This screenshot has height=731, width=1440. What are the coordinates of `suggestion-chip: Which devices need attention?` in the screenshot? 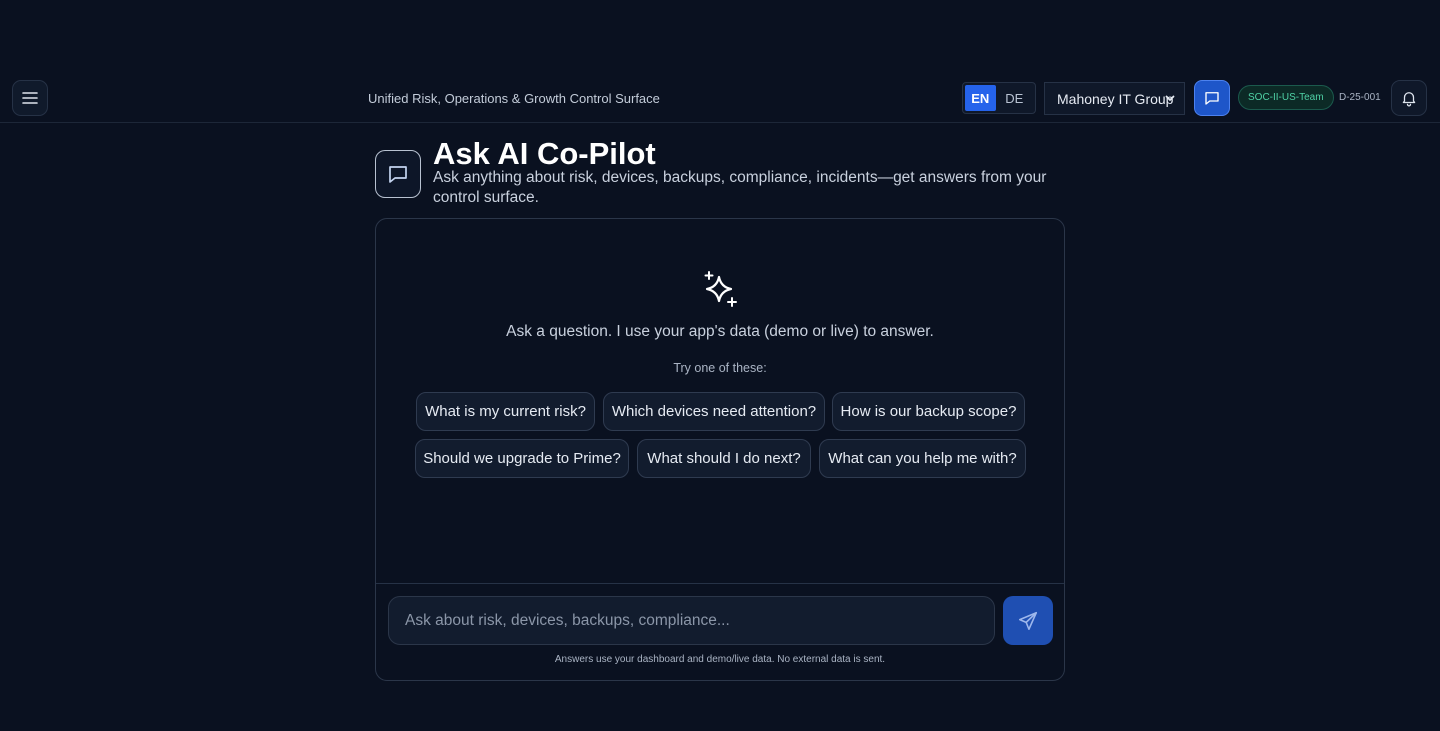 It's located at (714, 411).